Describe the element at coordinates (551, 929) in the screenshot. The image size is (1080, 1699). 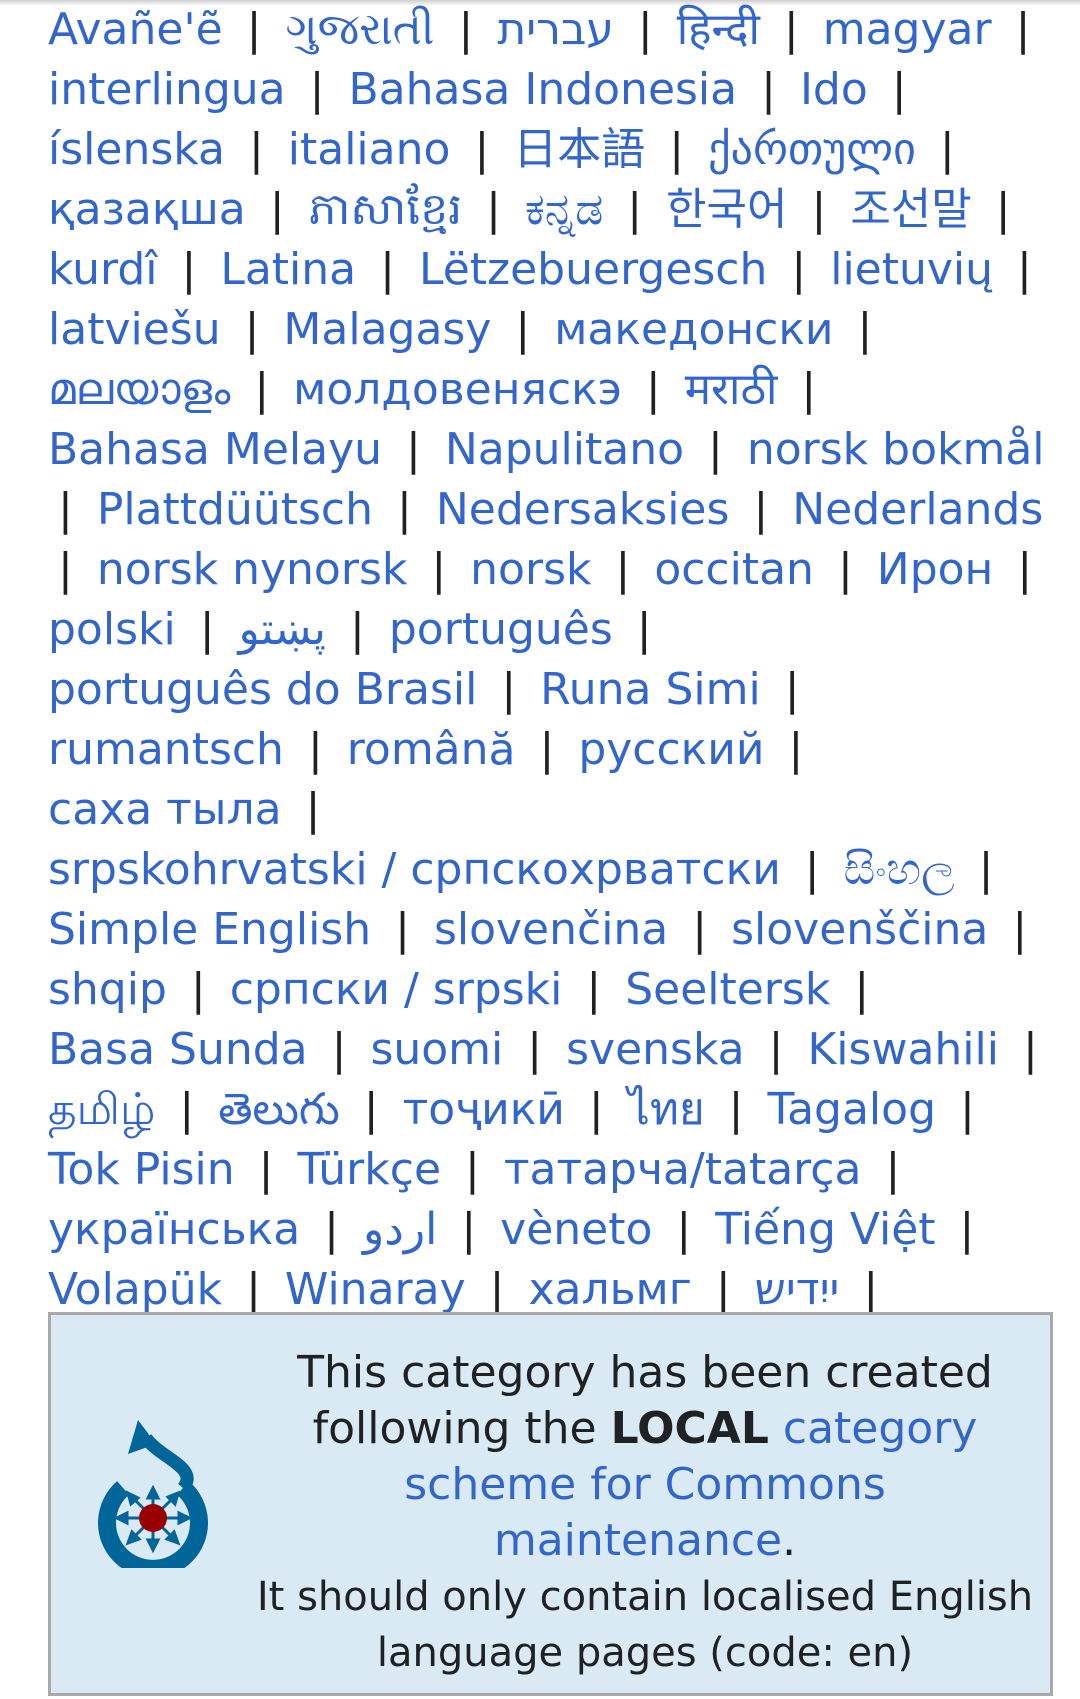
I see `language-link: slovenčina` at that location.